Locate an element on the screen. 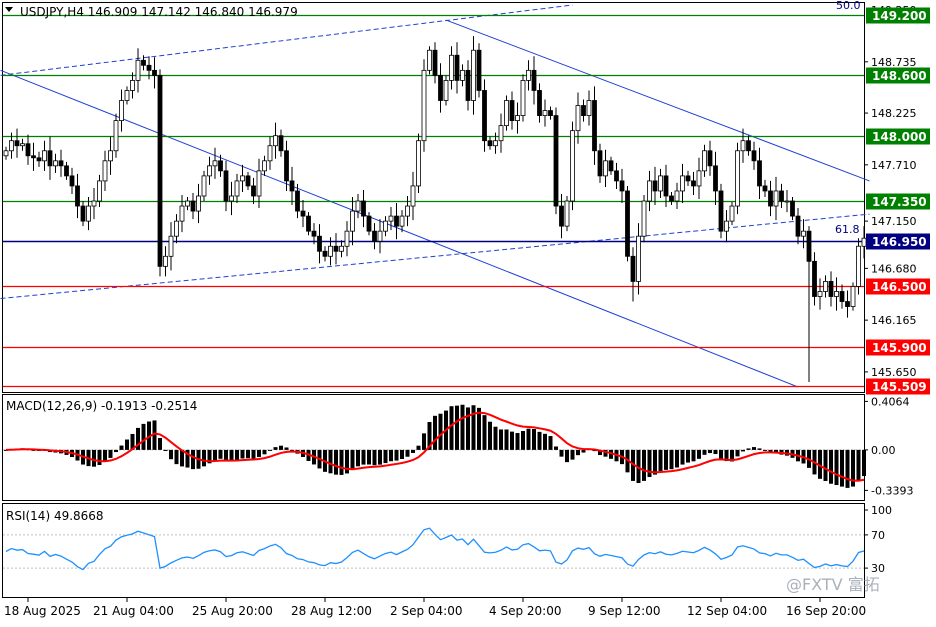 This screenshot has width=936, height=627. level-label: 146.950 is located at coordinates (899, 242).